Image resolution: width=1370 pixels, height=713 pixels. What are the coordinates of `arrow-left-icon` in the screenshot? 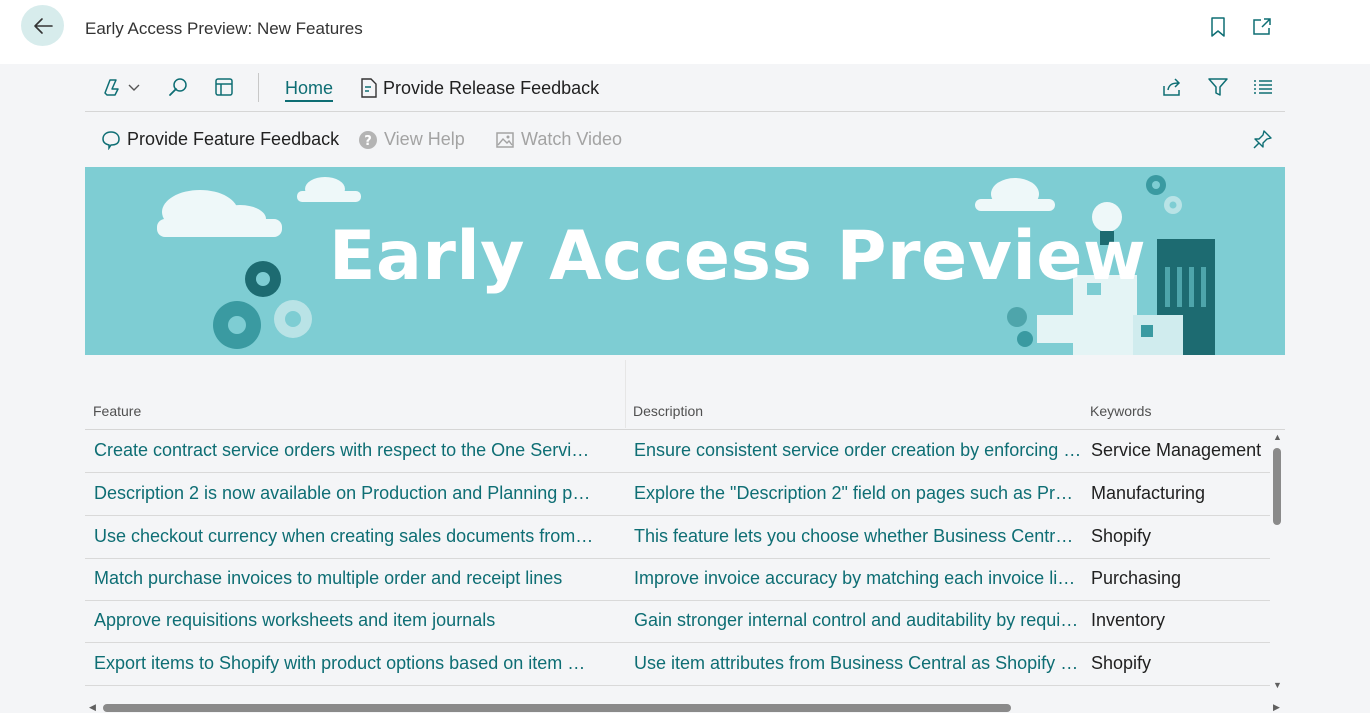 It's located at (43, 25).